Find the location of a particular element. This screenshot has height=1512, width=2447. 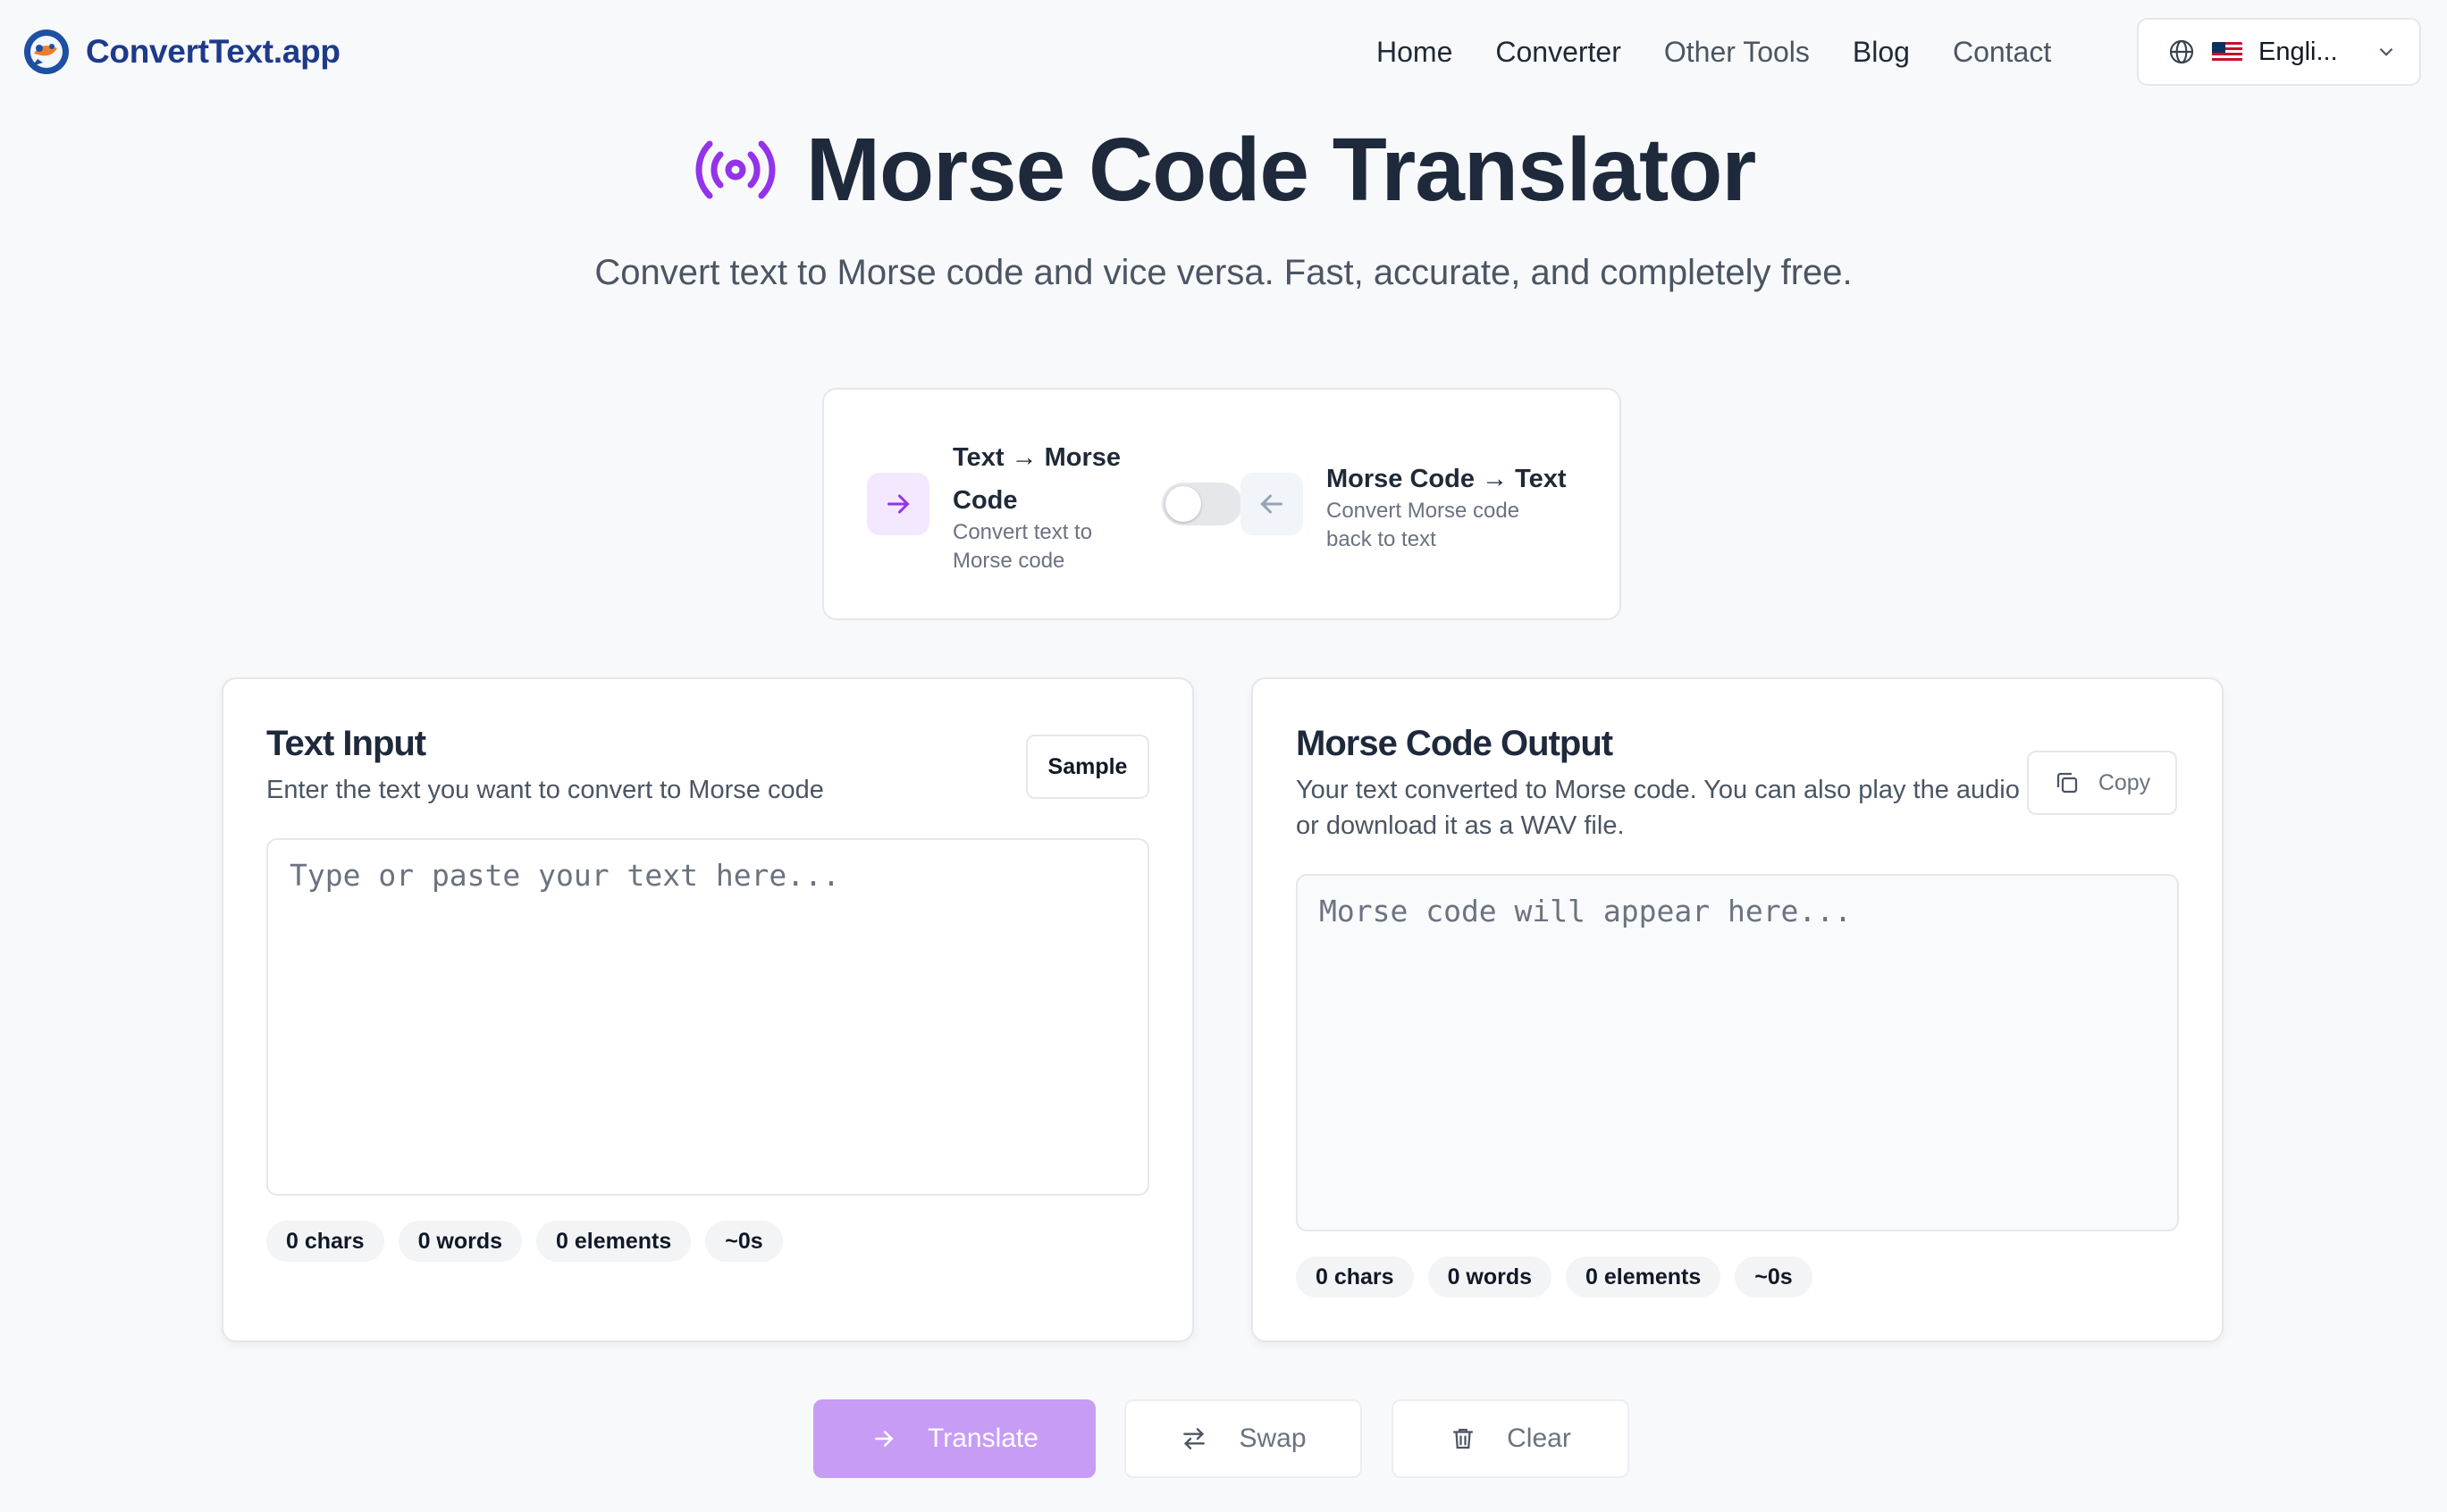

swap-icon is located at coordinates (1194, 1438).